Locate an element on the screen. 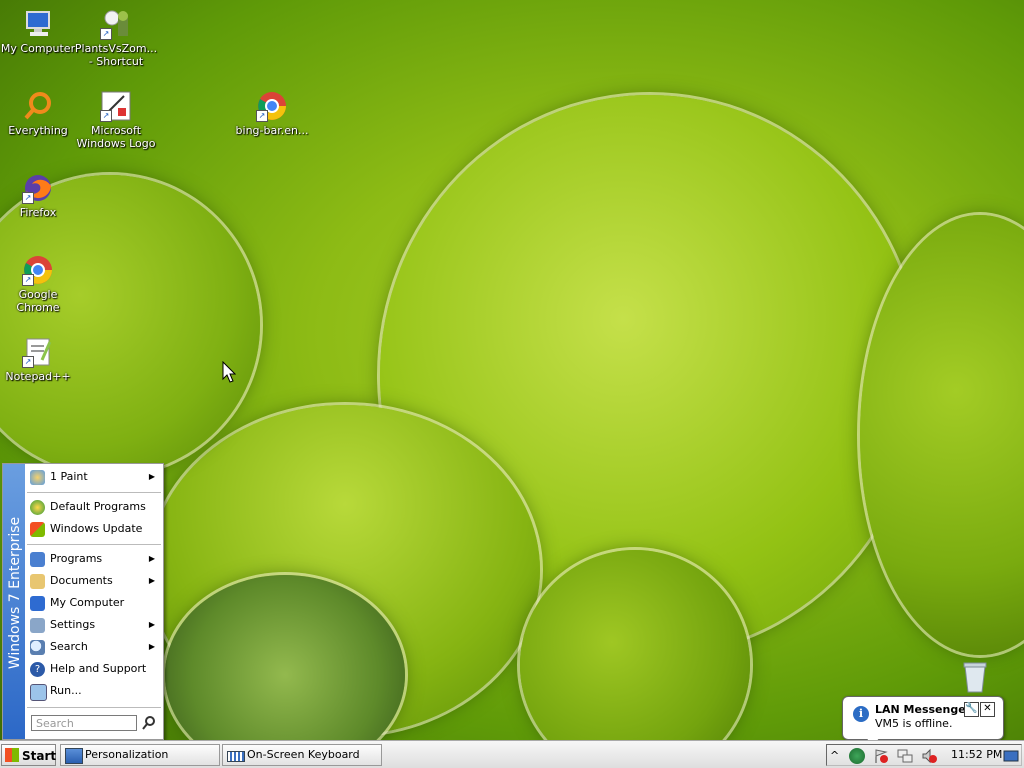  desktop-icon-label: My Computer is located at coordinates (38, 48).